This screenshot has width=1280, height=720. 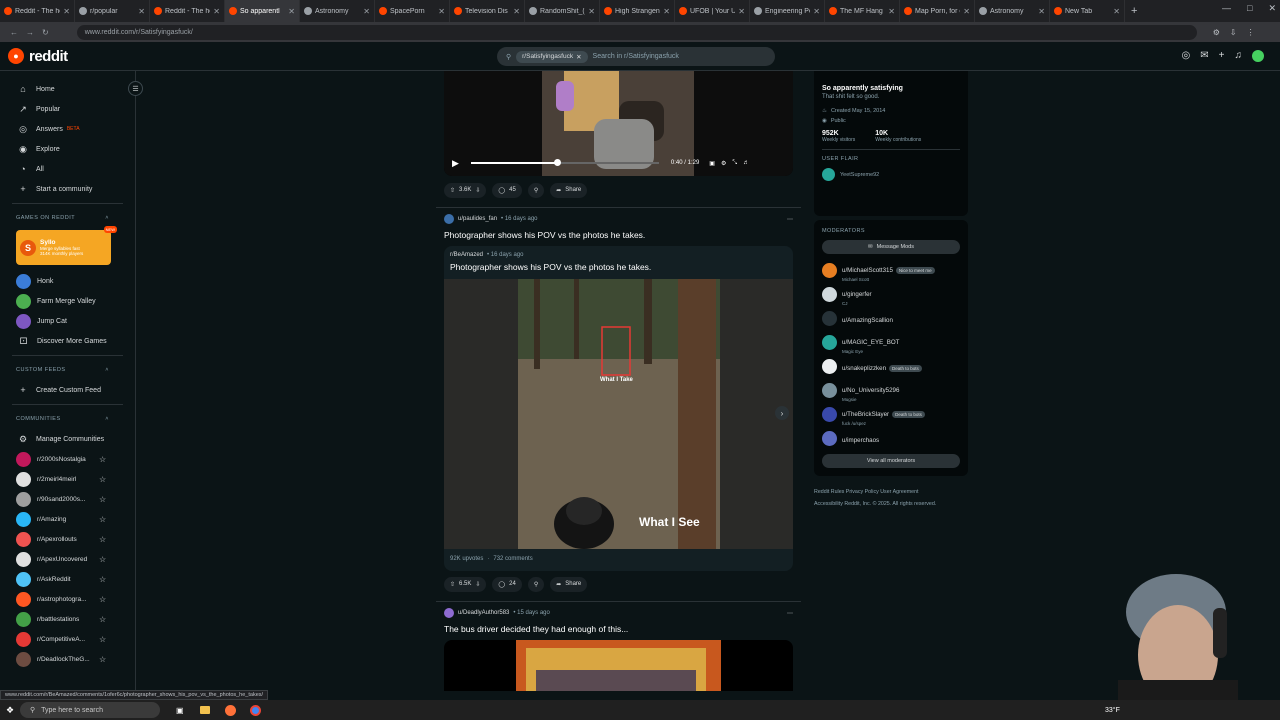 I want to click on community-item: r/ApexUncovered ☆, so click(x=67, y=559).